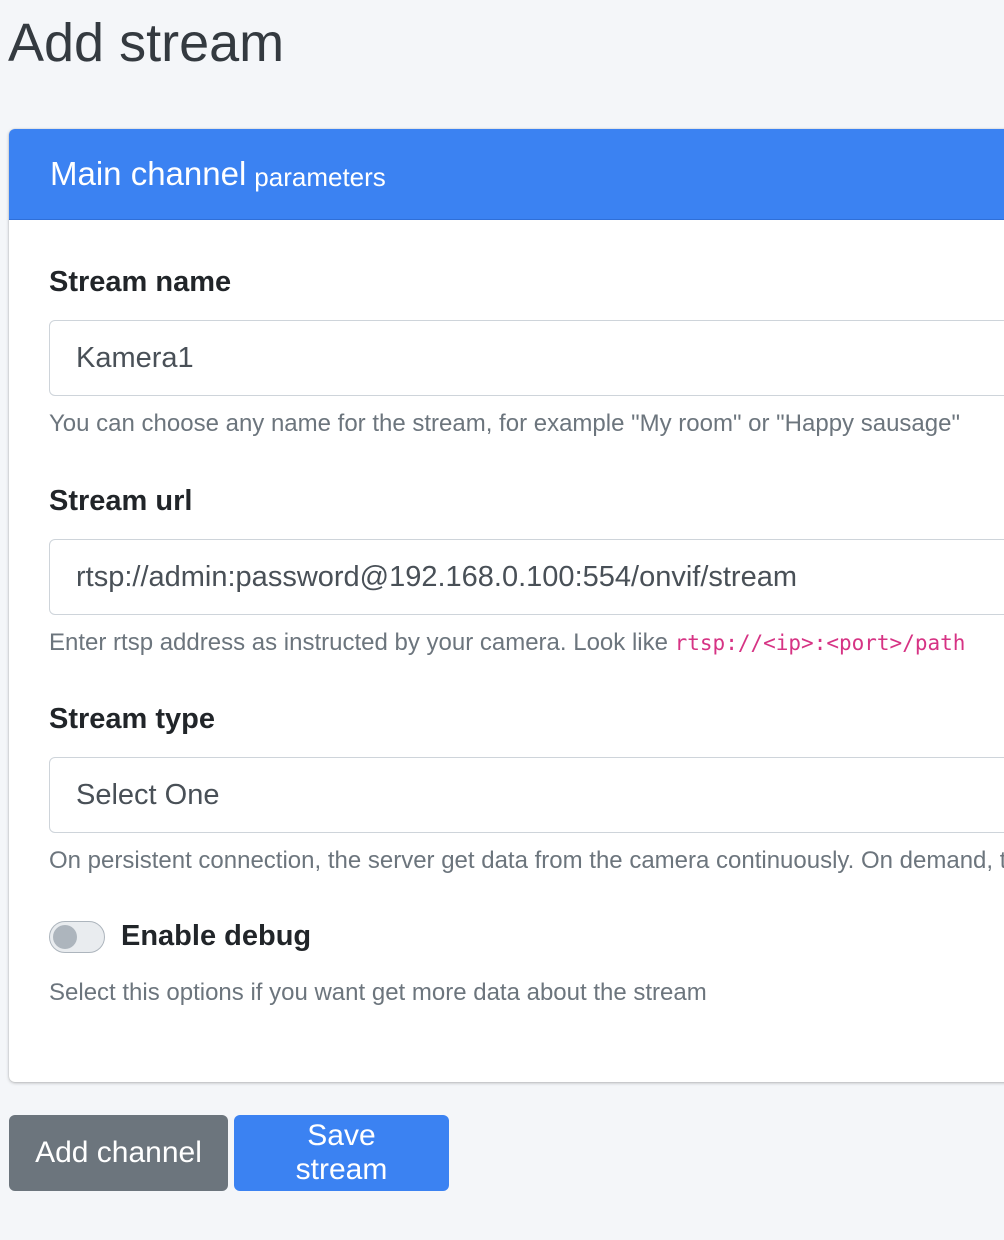 The width and height of the screenshot is (1004, 1240). Describe the element at coordinates (526, 358) in the screenshot. I see `stream-name-input: Kamera1` at that location.